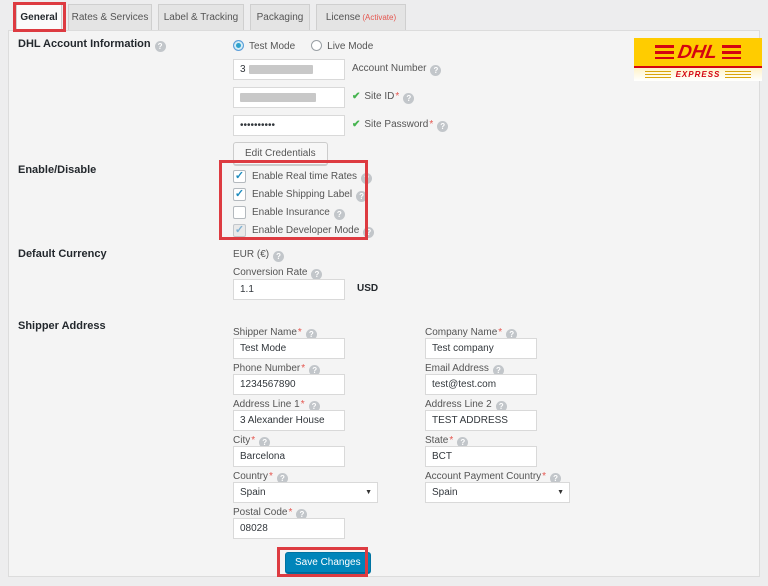  I want to click on label-text: Enable Real time Rates, so click(305, 176).